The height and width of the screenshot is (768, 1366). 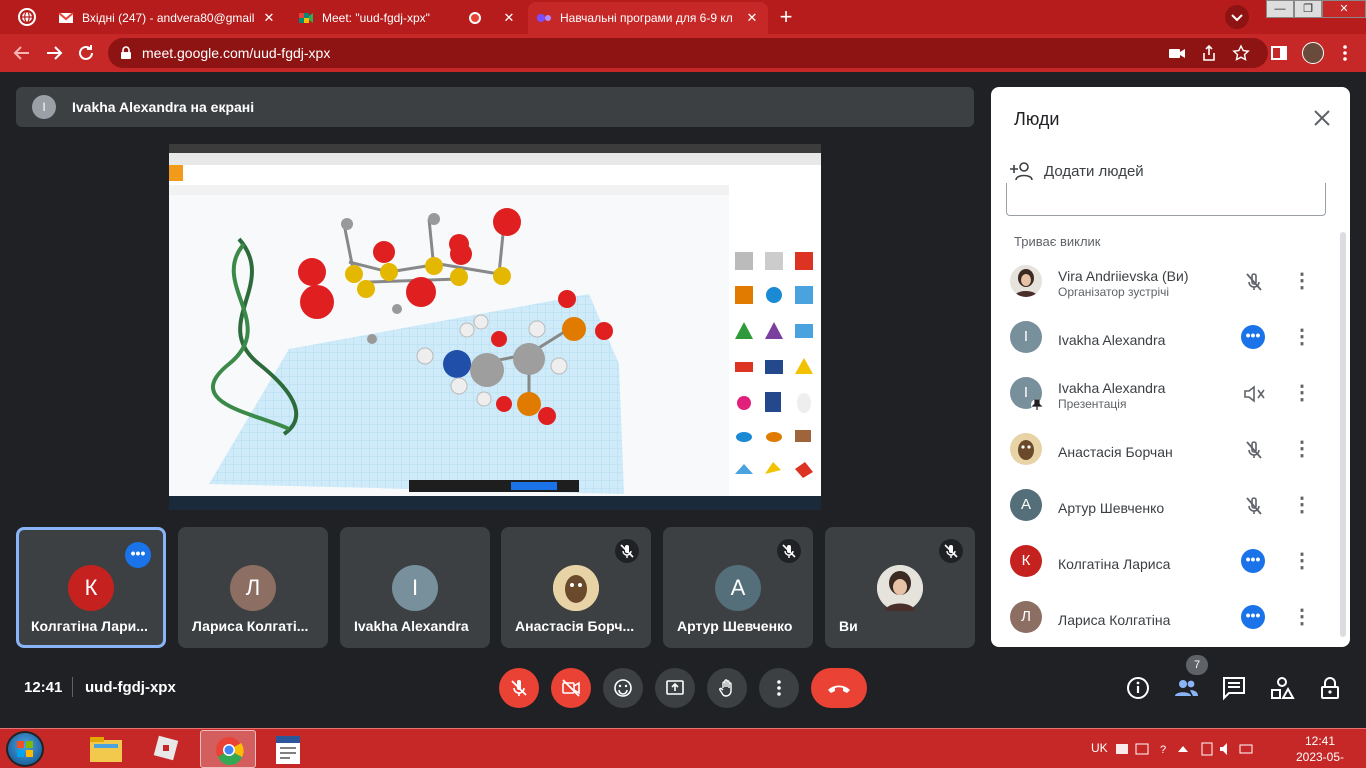 What do you see at coordinates (86, 53) in the screenshot?
I see `reload-button` at bounding box center [86, 53].